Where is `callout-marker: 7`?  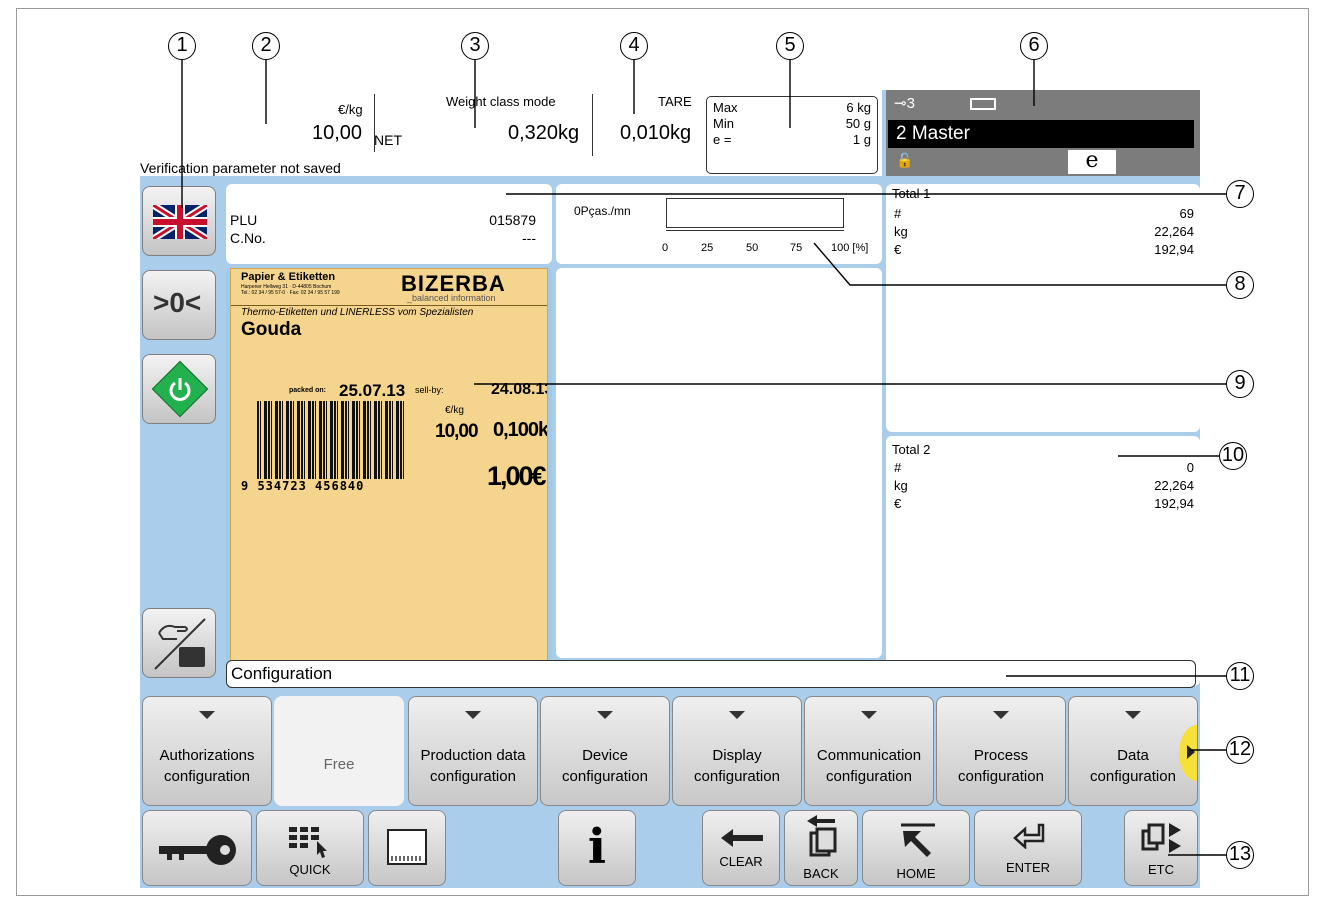 callout-marker: 7 is located at coordinates (1240, 194).